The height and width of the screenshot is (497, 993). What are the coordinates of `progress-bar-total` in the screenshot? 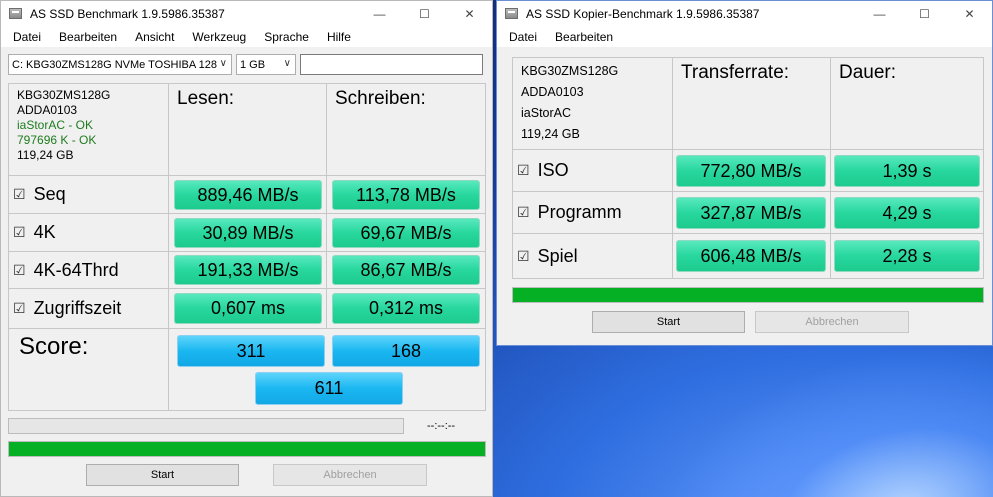 It's located at (247, 449).